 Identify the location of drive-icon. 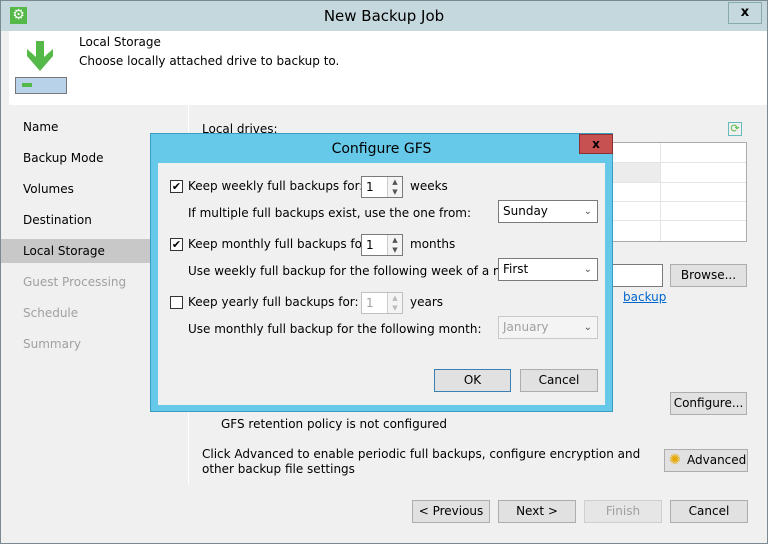
(41, 85).